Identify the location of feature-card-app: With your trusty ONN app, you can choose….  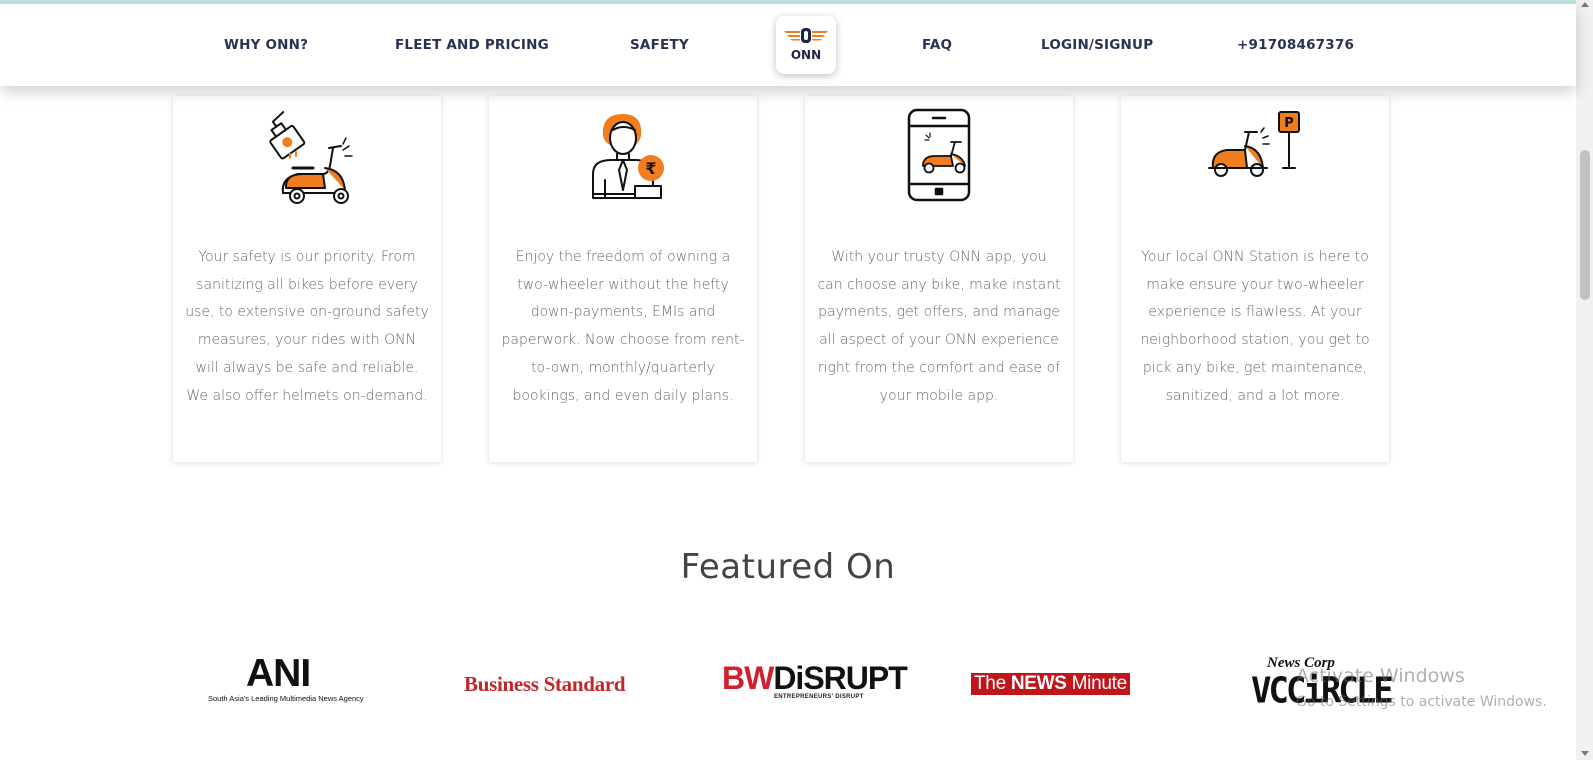
(939, 279).